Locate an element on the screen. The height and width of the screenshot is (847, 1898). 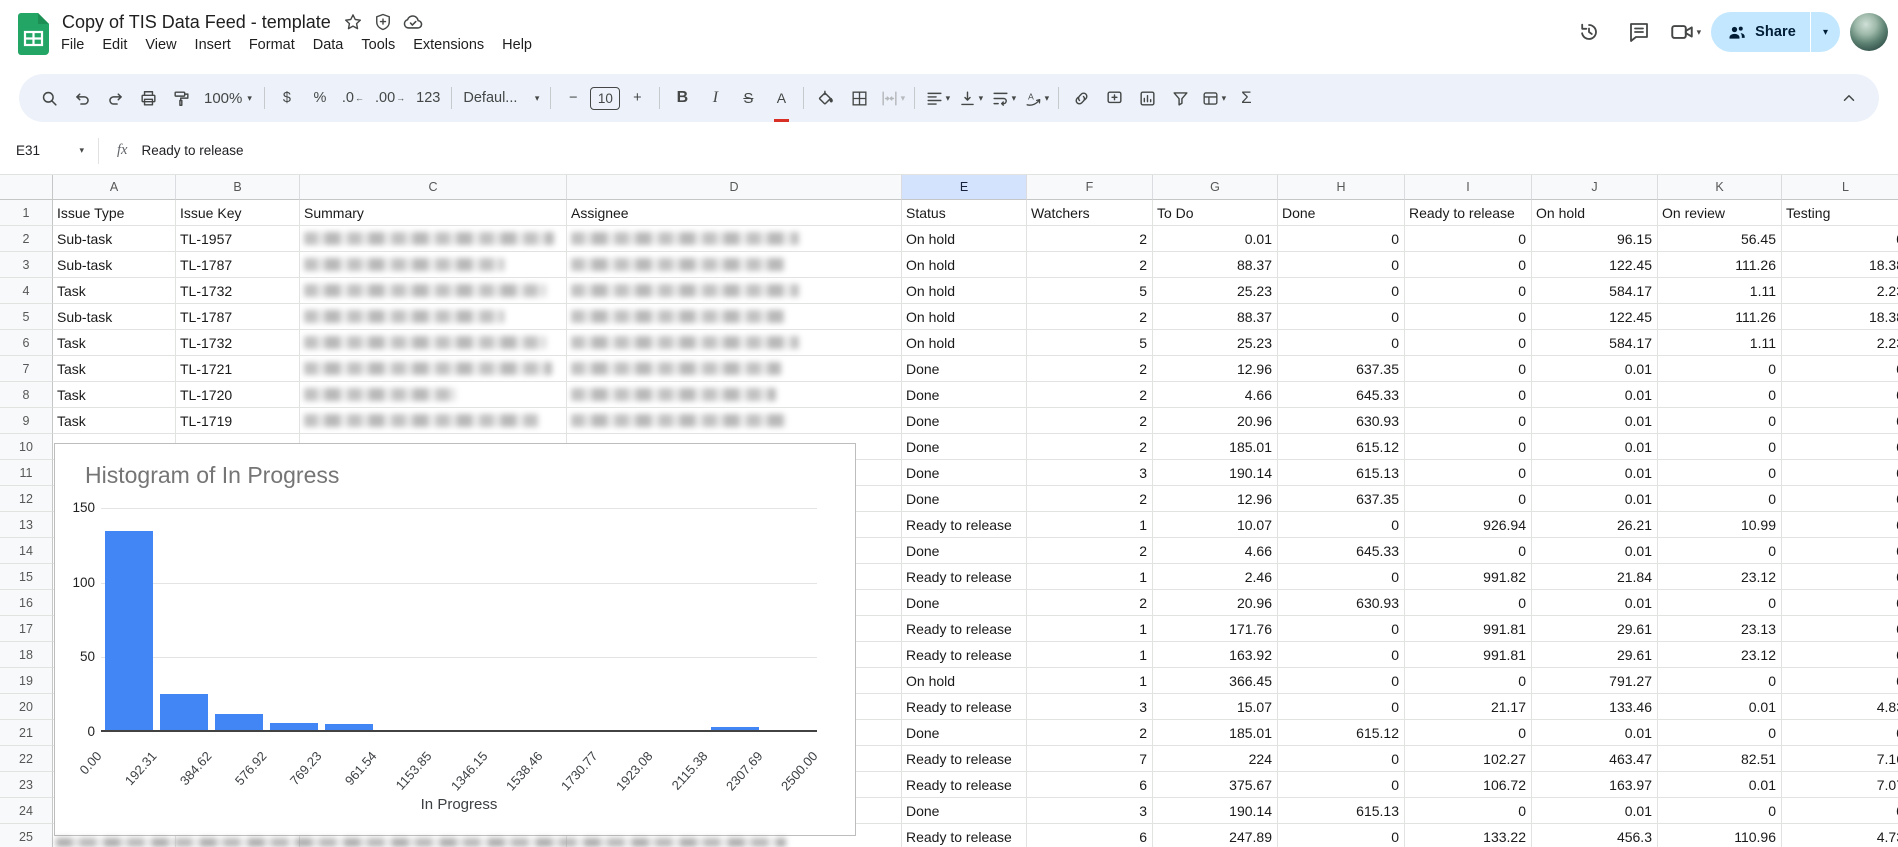
cell-F13: 1 is located at coordinates (1090, 525).